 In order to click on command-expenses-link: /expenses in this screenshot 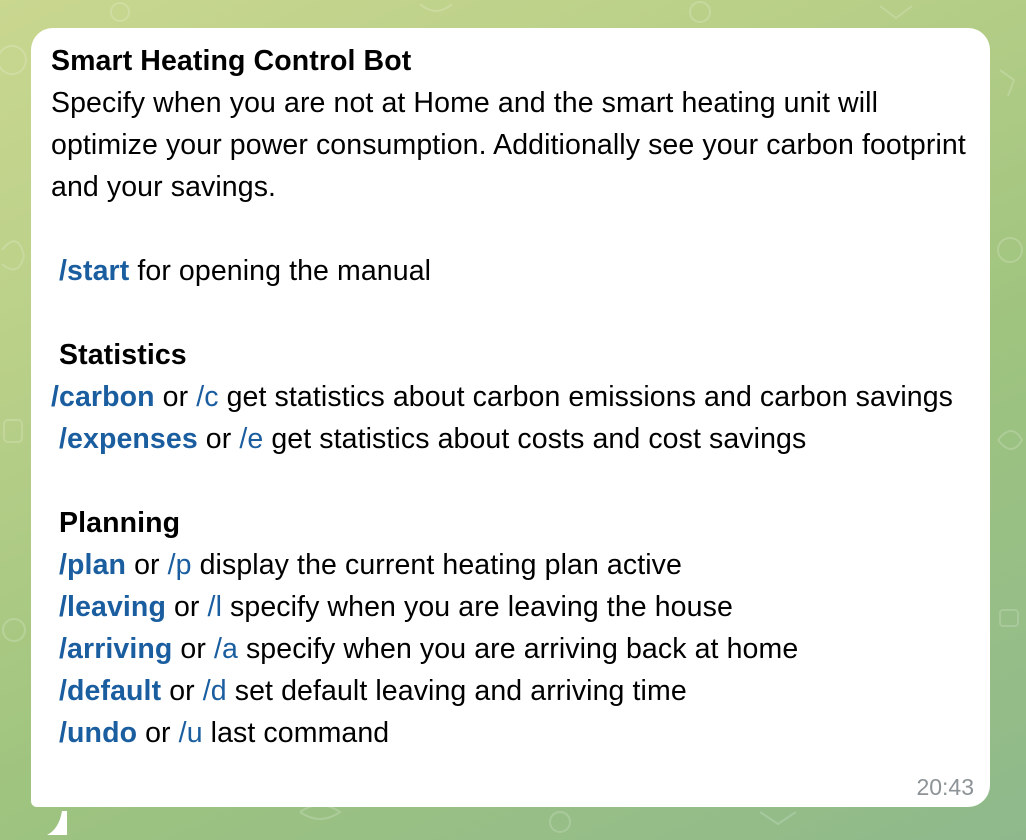, I will do `click(128, 439)`.